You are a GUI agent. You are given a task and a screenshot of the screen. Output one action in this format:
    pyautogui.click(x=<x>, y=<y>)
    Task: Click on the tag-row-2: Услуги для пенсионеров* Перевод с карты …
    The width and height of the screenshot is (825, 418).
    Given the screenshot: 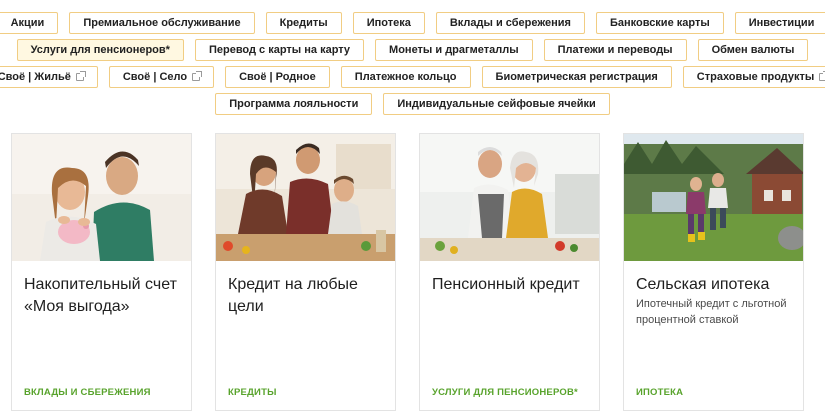 What is the action you would take?
    pyautogui.click(x=412, y=50)
    